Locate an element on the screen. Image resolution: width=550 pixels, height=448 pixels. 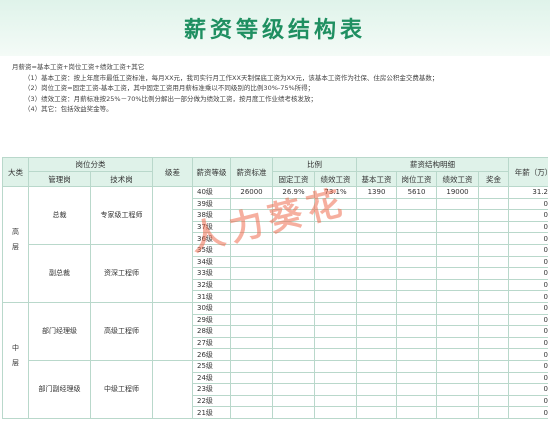
table-row: 部门副经理级 中级工程师 25级 0 is located at coordinates (275, 389).